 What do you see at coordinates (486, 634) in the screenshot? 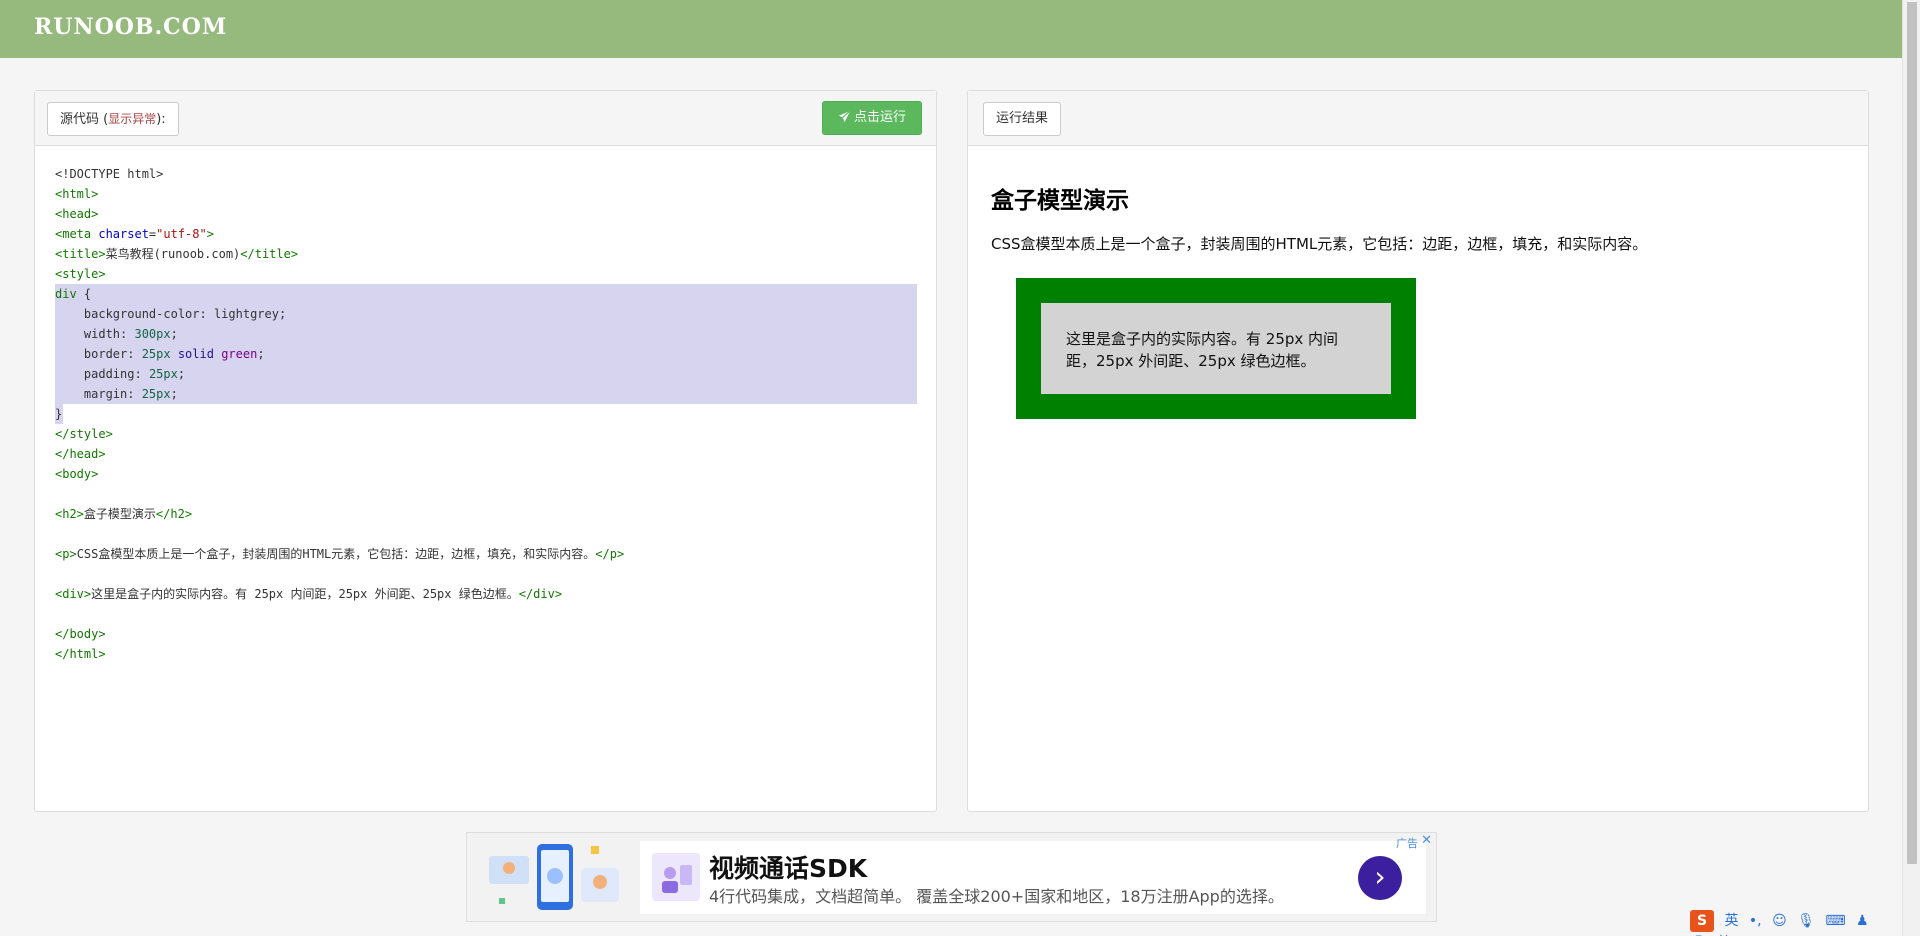
I see `code-line: </body>` at bounding box center [486, 634].